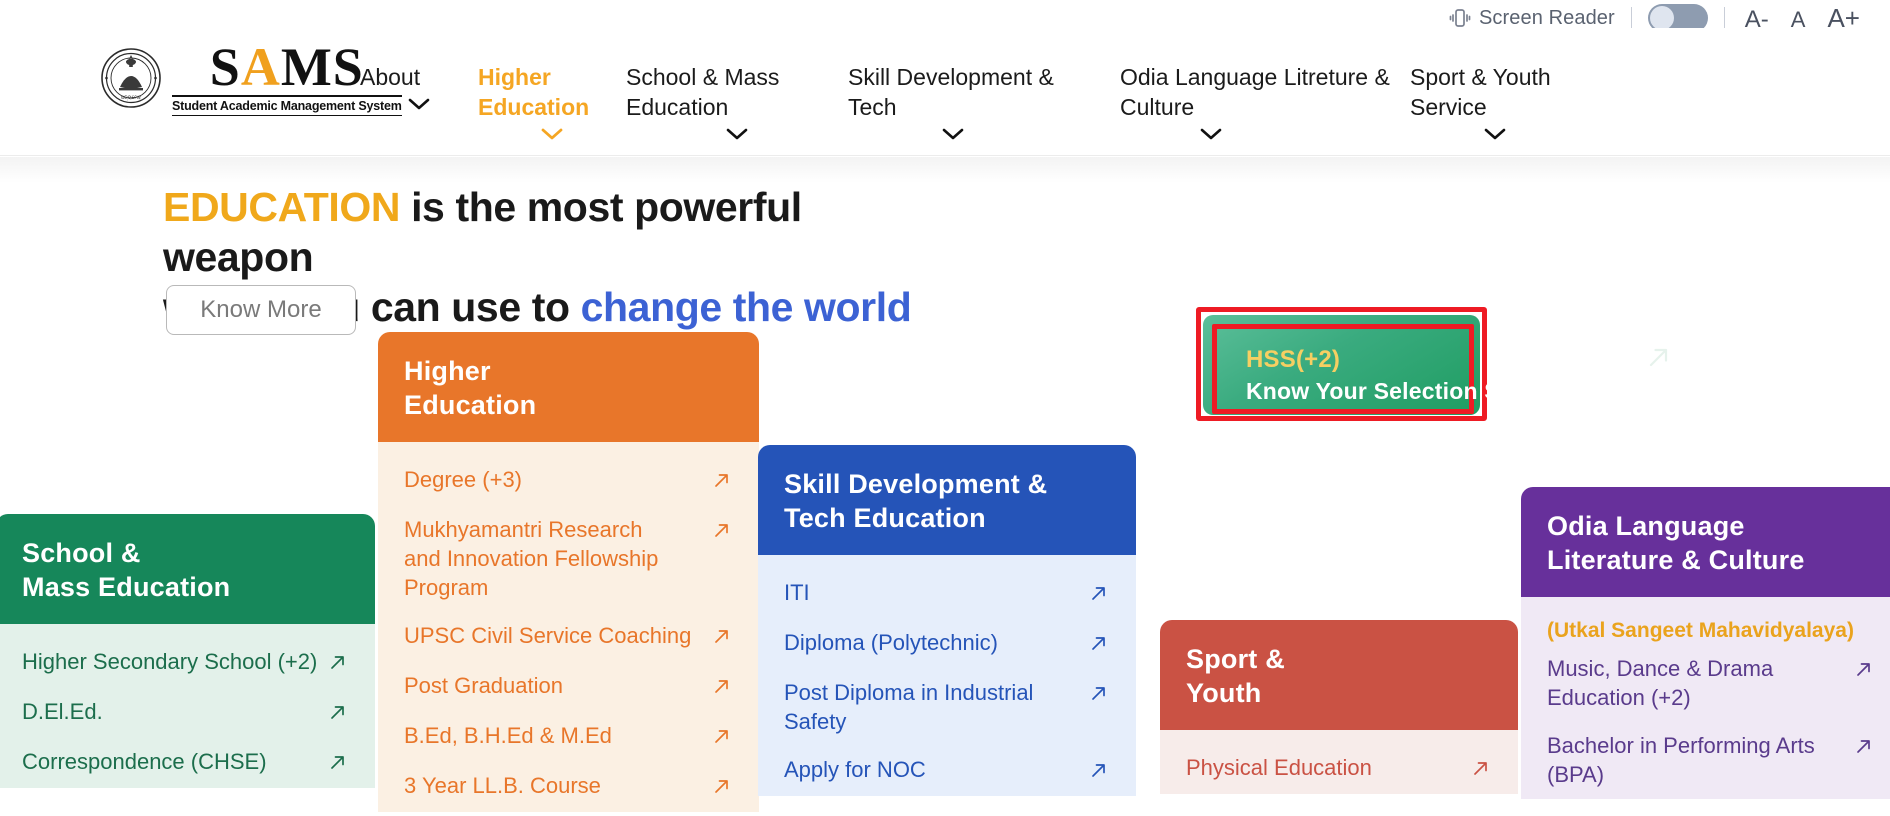 This screenshot has width=1890, height=816. What do you see at coordinates (1661, 18) in the screenshot?
I see `toggle-knob` at bounding box center [1661, 18].